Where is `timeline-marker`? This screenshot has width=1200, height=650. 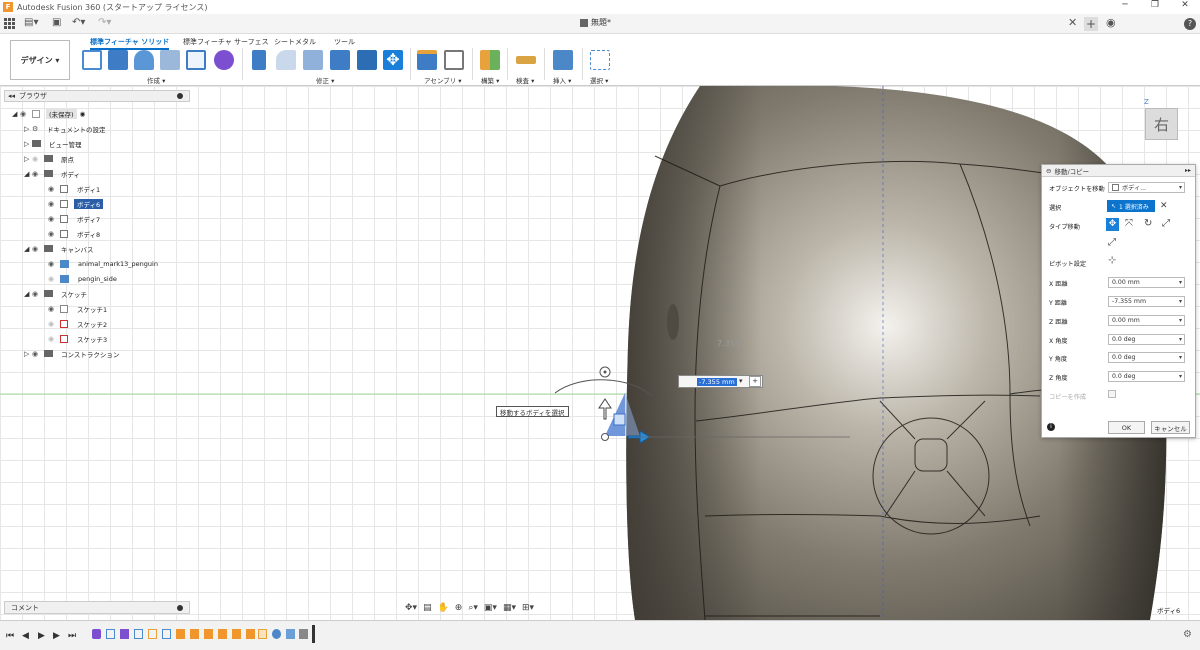 timeline-marker is located at coordinates (313, 634).